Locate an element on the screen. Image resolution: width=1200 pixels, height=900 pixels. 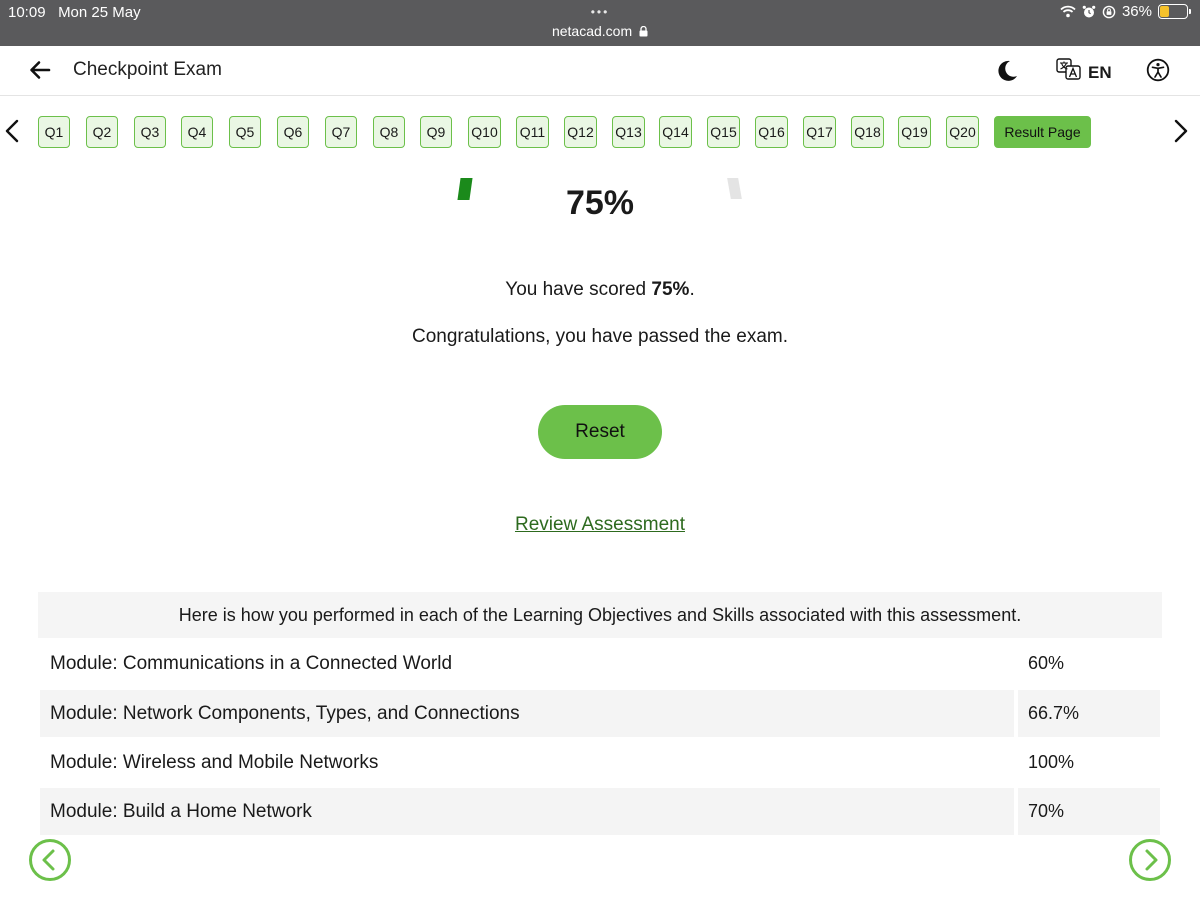
dark-mode-moon-icon is located at coordinates (1007, 73).